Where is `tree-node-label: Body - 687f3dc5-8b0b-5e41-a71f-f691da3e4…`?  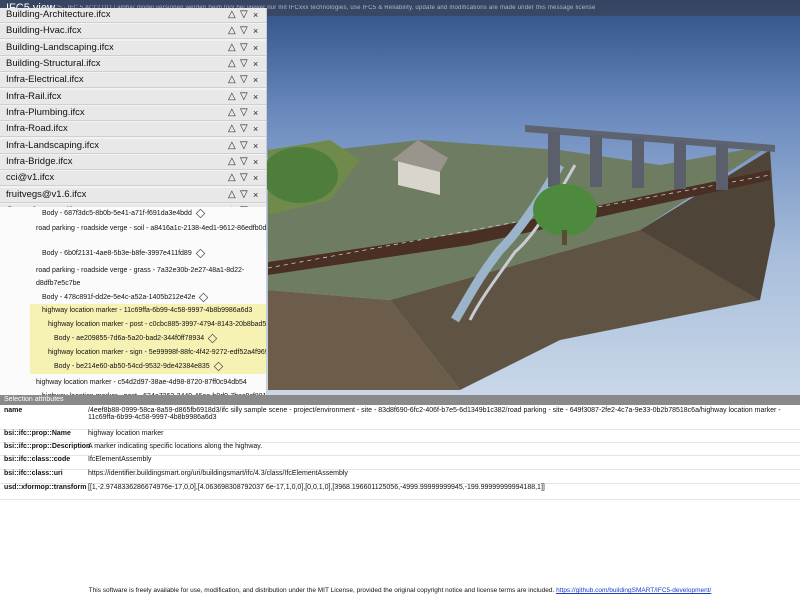 tree-node-label: Body - 687f3dc5-8b0b-5e41-a71f-f691da3e4… is located at coordinates (117, 213).